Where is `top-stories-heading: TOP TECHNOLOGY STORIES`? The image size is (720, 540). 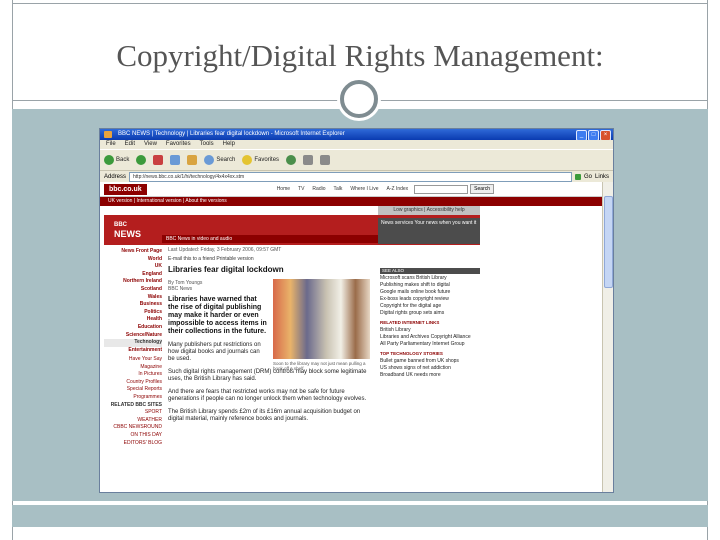 top-stories-heading: TOP TECHNOLOGY STORIES is located at coordinates (430, 354).